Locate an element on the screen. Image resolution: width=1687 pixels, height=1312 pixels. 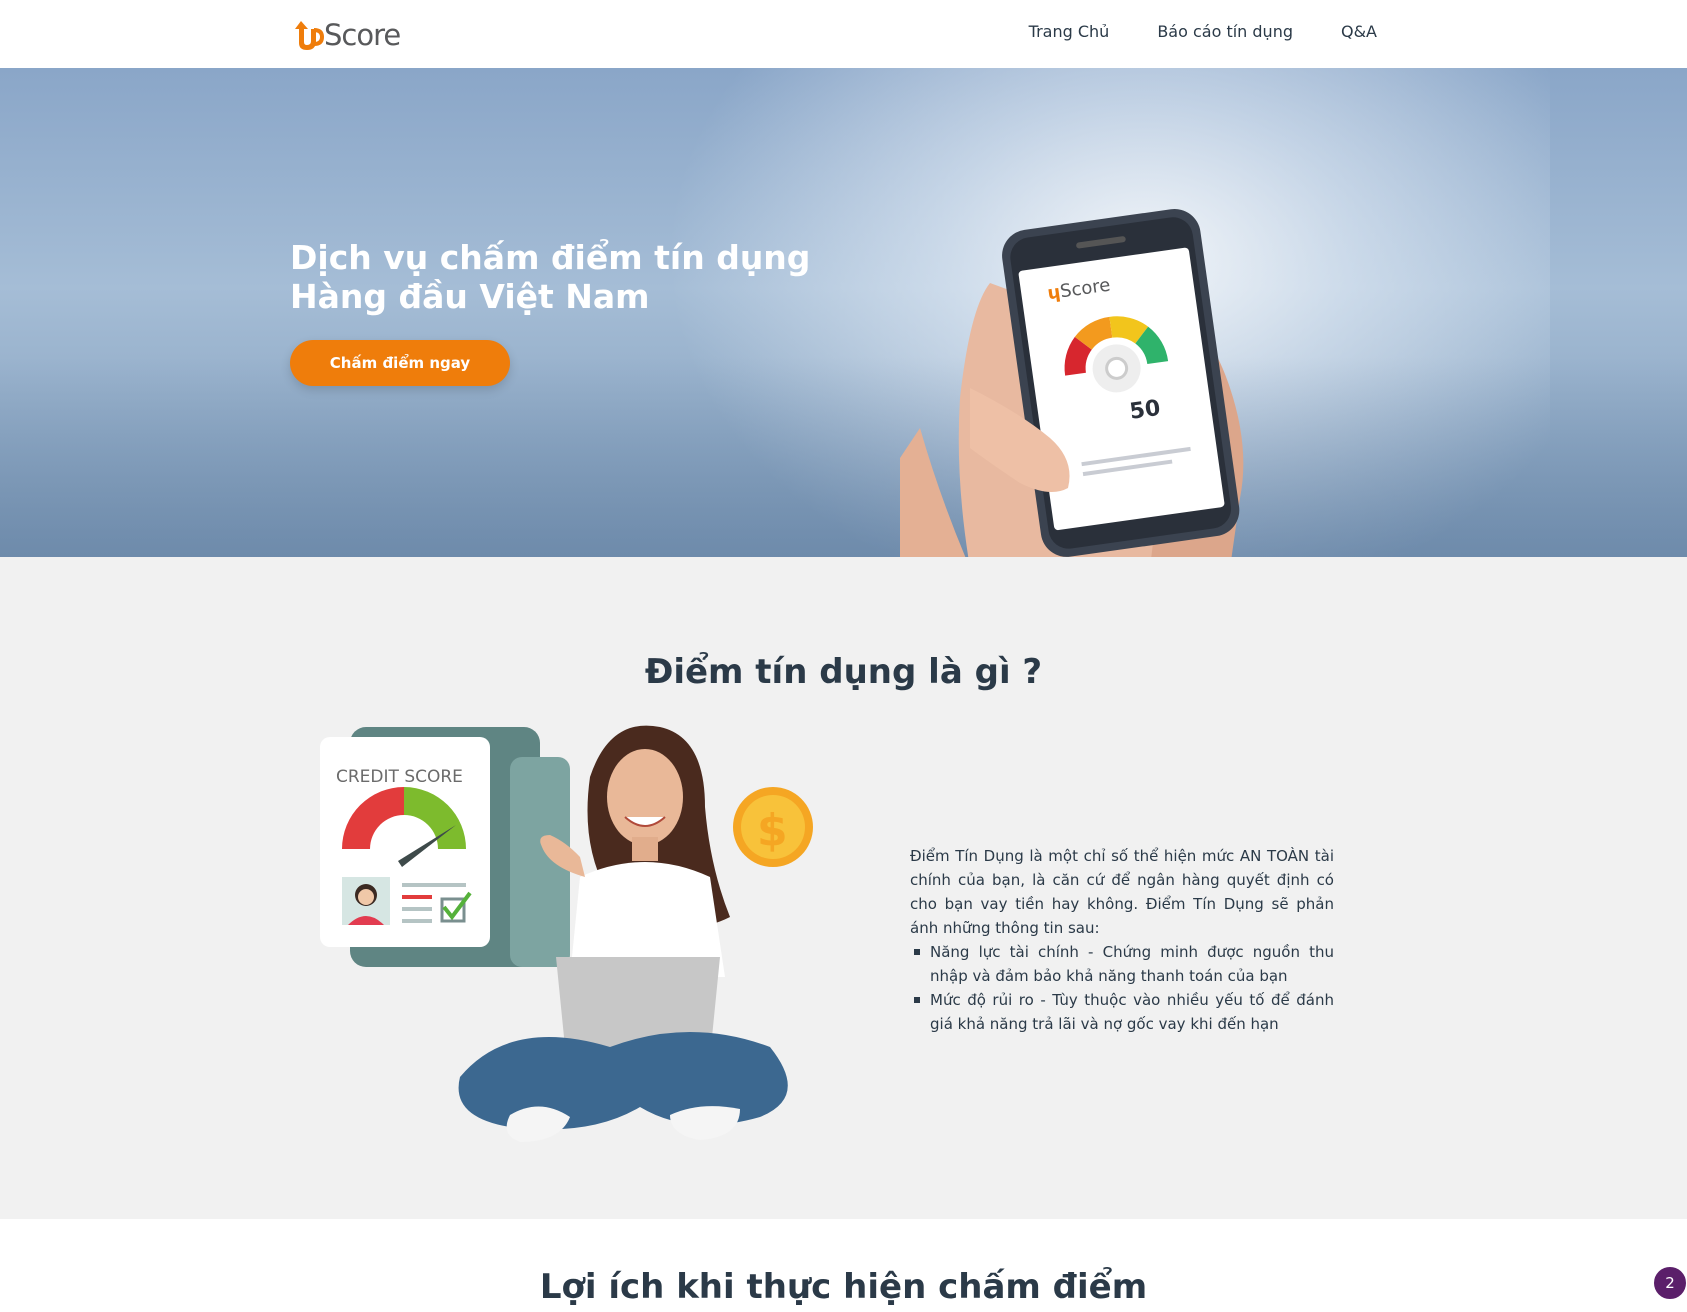
phone-score-value: 50 is located at coordinates (1145, 410).